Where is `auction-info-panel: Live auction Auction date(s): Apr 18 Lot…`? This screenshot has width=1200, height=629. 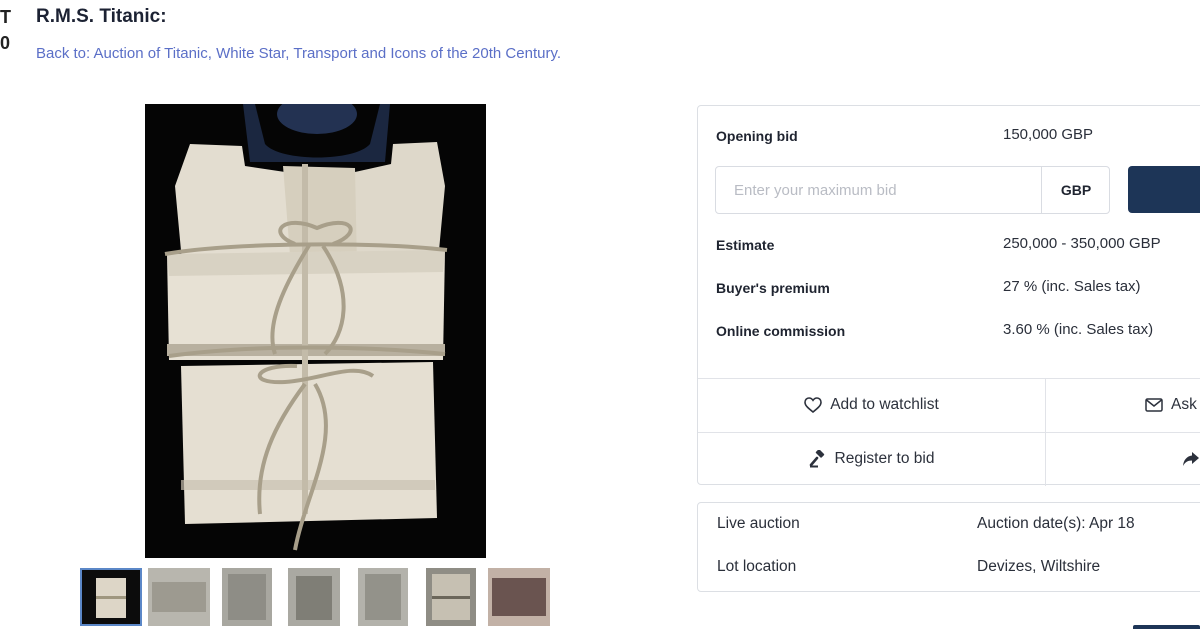 auction-info-panel: Live auction Auction date(s): Apr 18 Lot… is located at coordinates (948, 547).